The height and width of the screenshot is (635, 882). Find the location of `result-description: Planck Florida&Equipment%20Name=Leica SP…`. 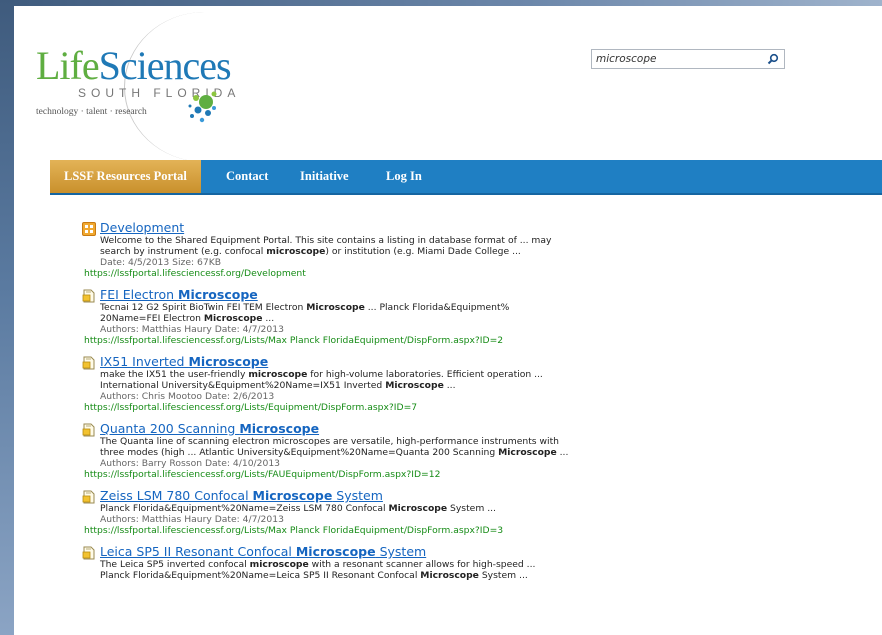

result-description: Planck Florida&Equipment%20Name=Leica SP… is located at coordinates (314, 575).